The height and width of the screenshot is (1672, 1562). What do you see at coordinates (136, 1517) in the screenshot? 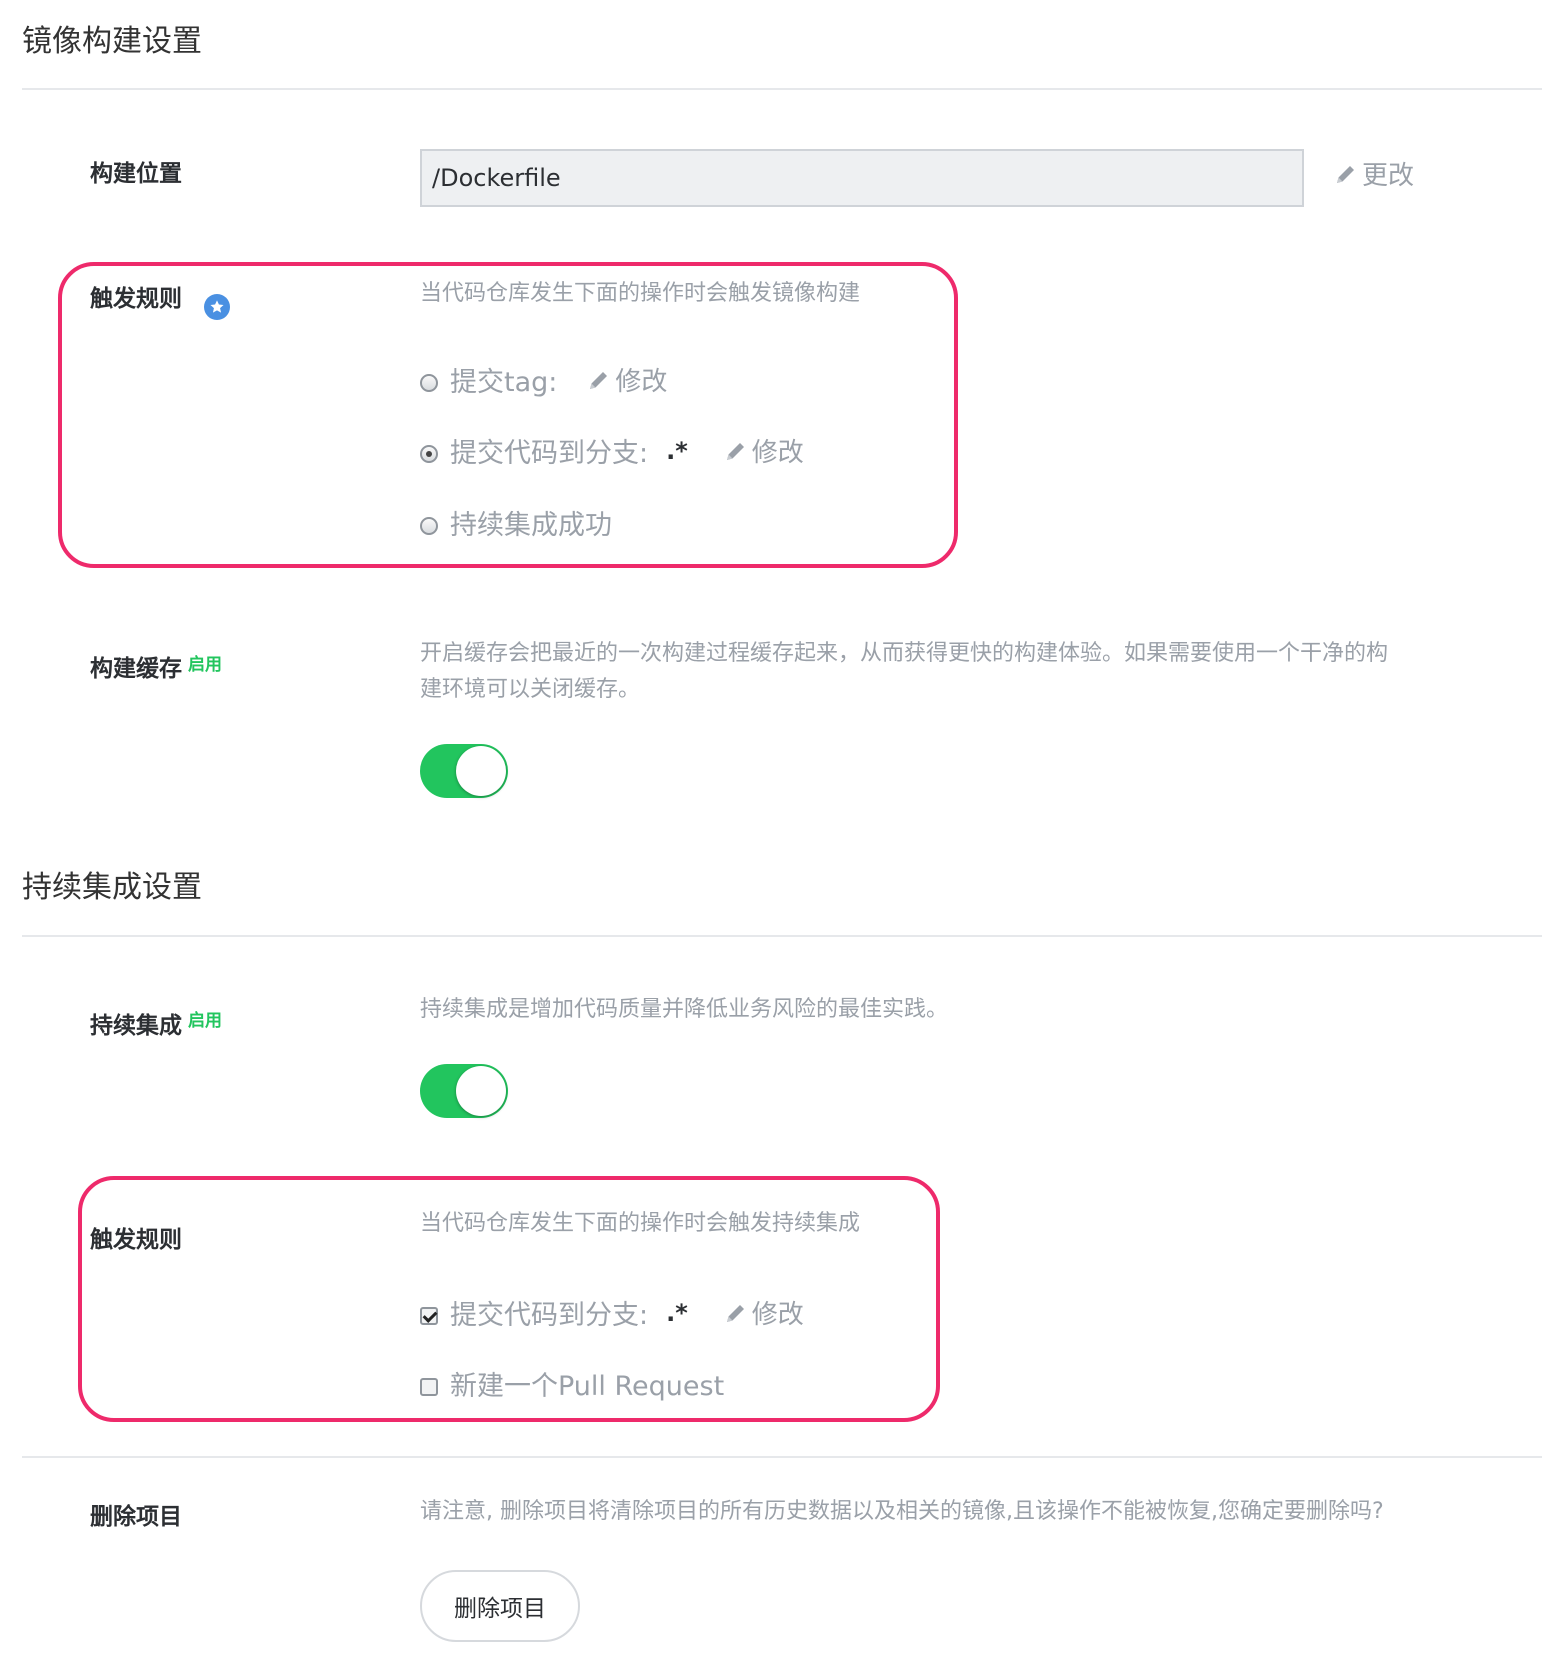
I see `delete-project-label: 删除项目` at bounding box center [136, 1517].